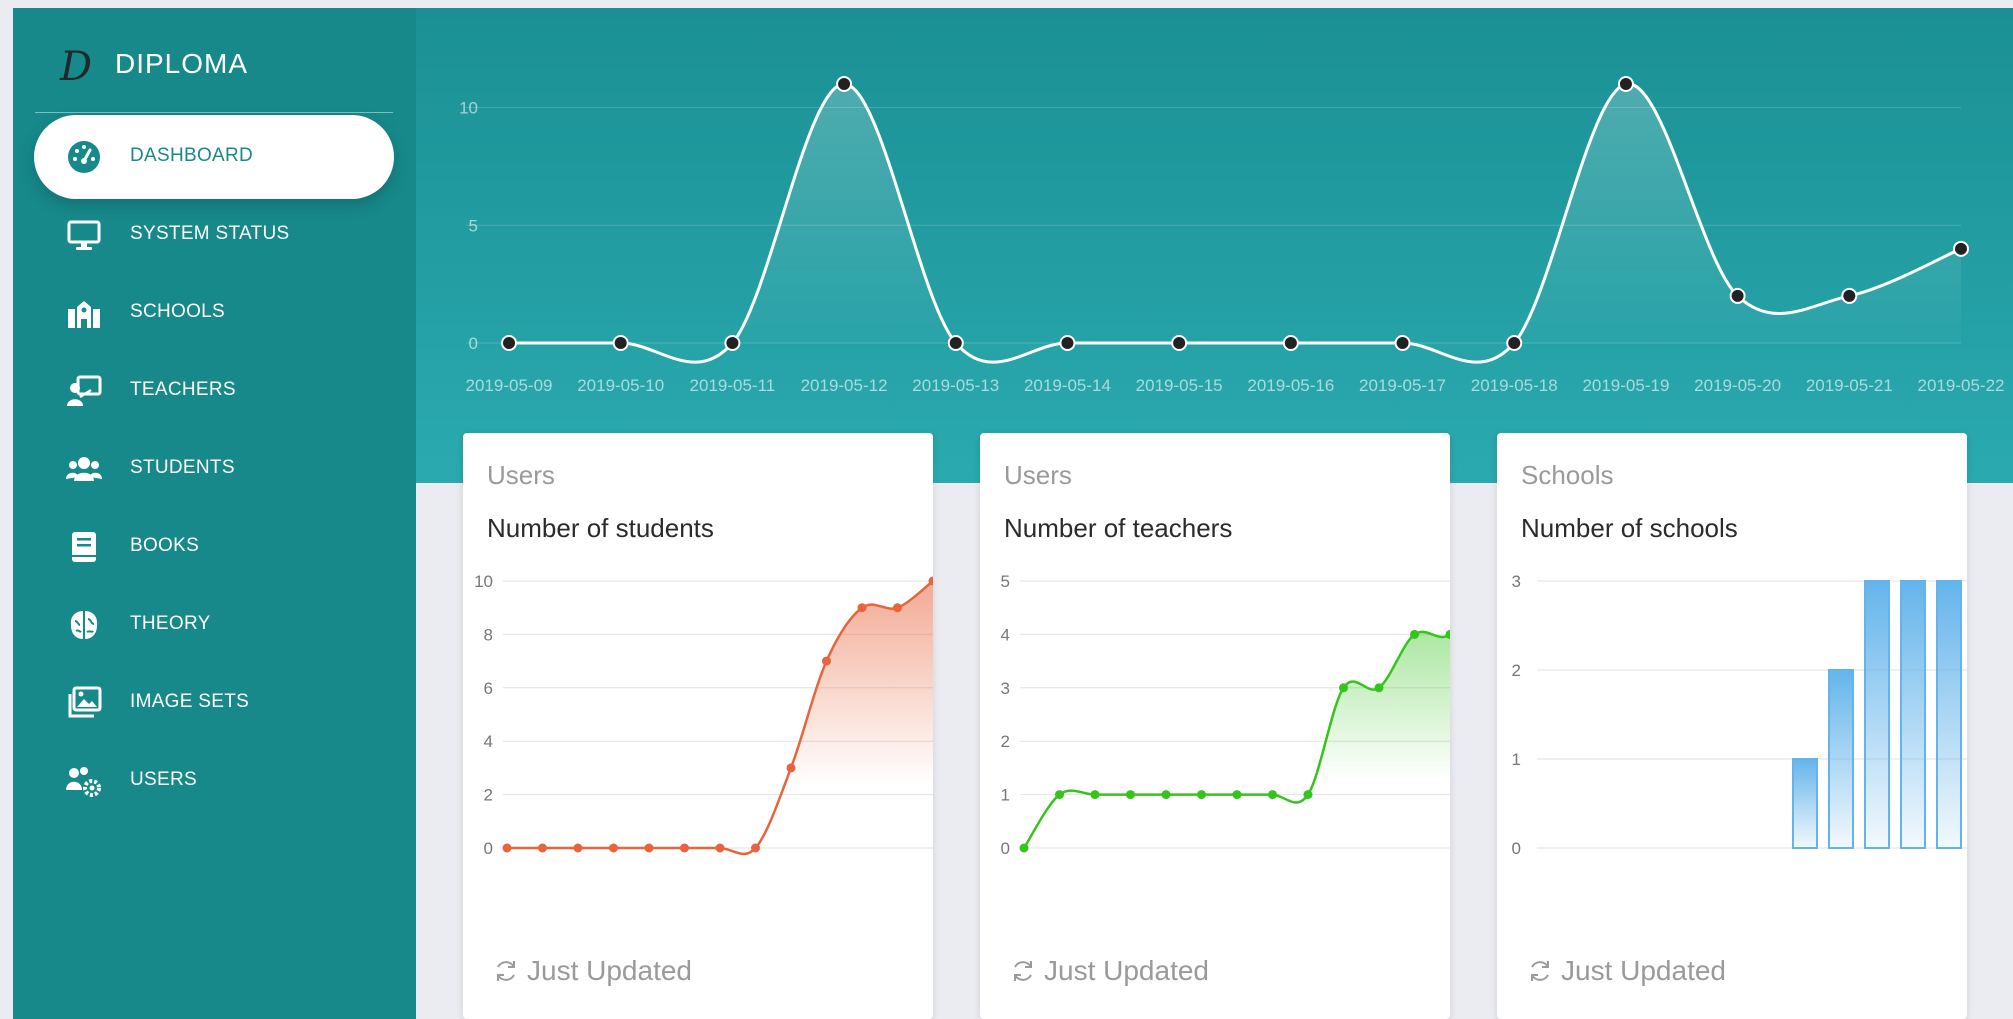 The width and height of the screenshot is (2013, 1019). What do you see at coordinates (214, 547) in the screenshot?
I see `sidebar-item-books: BOOKS` at bounding box center [214, 547].